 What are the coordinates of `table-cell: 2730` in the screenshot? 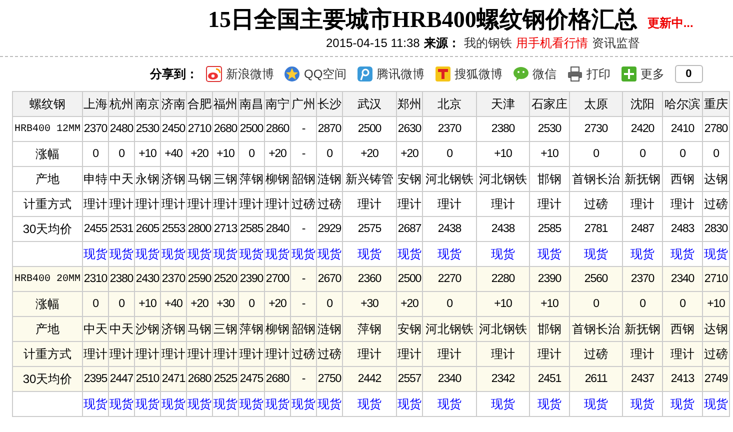 It's located at (596, 129).